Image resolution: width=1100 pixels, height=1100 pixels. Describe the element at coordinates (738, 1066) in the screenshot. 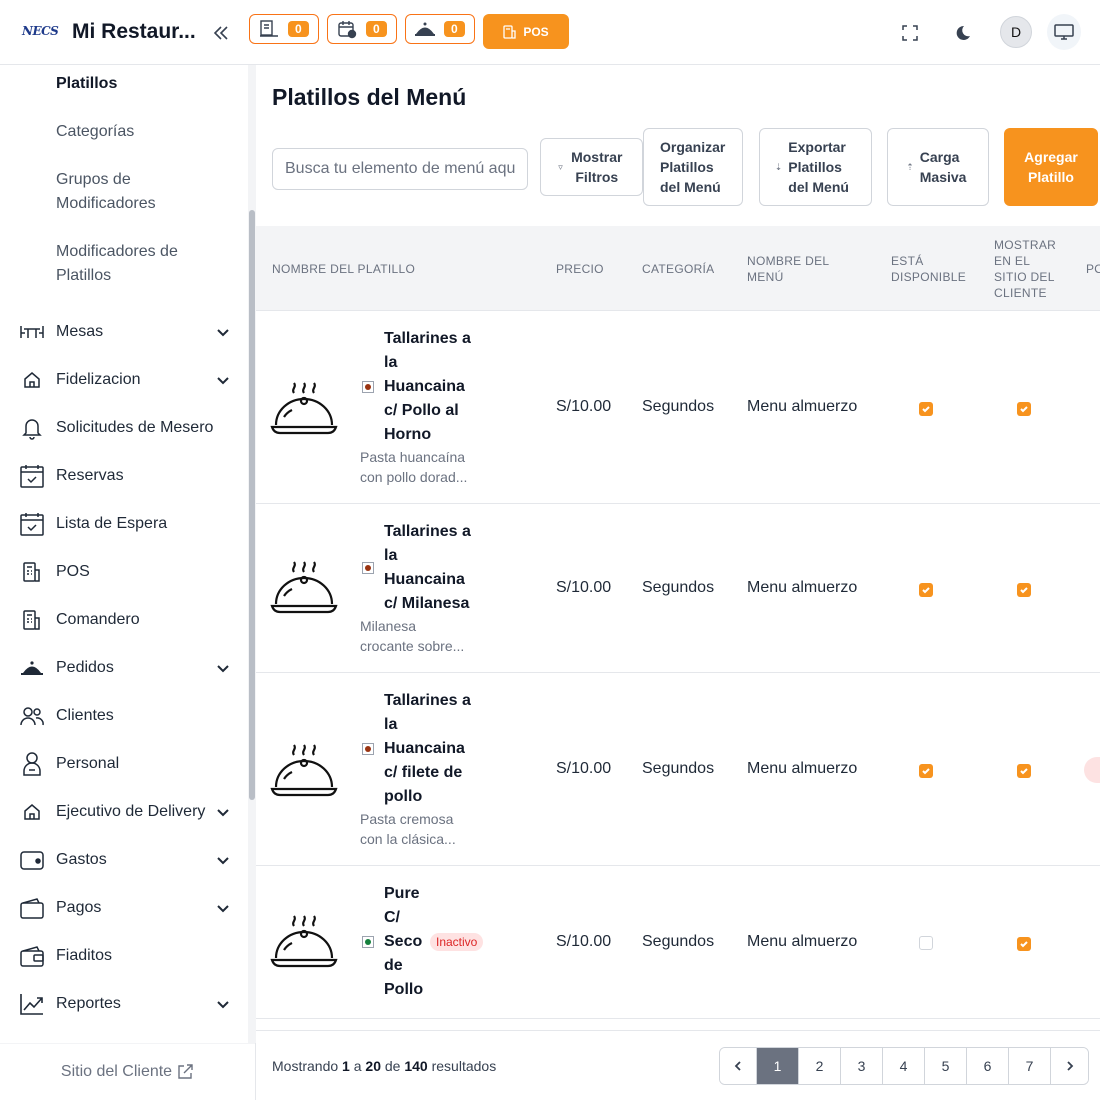

I see `prev-page-button` at that location.